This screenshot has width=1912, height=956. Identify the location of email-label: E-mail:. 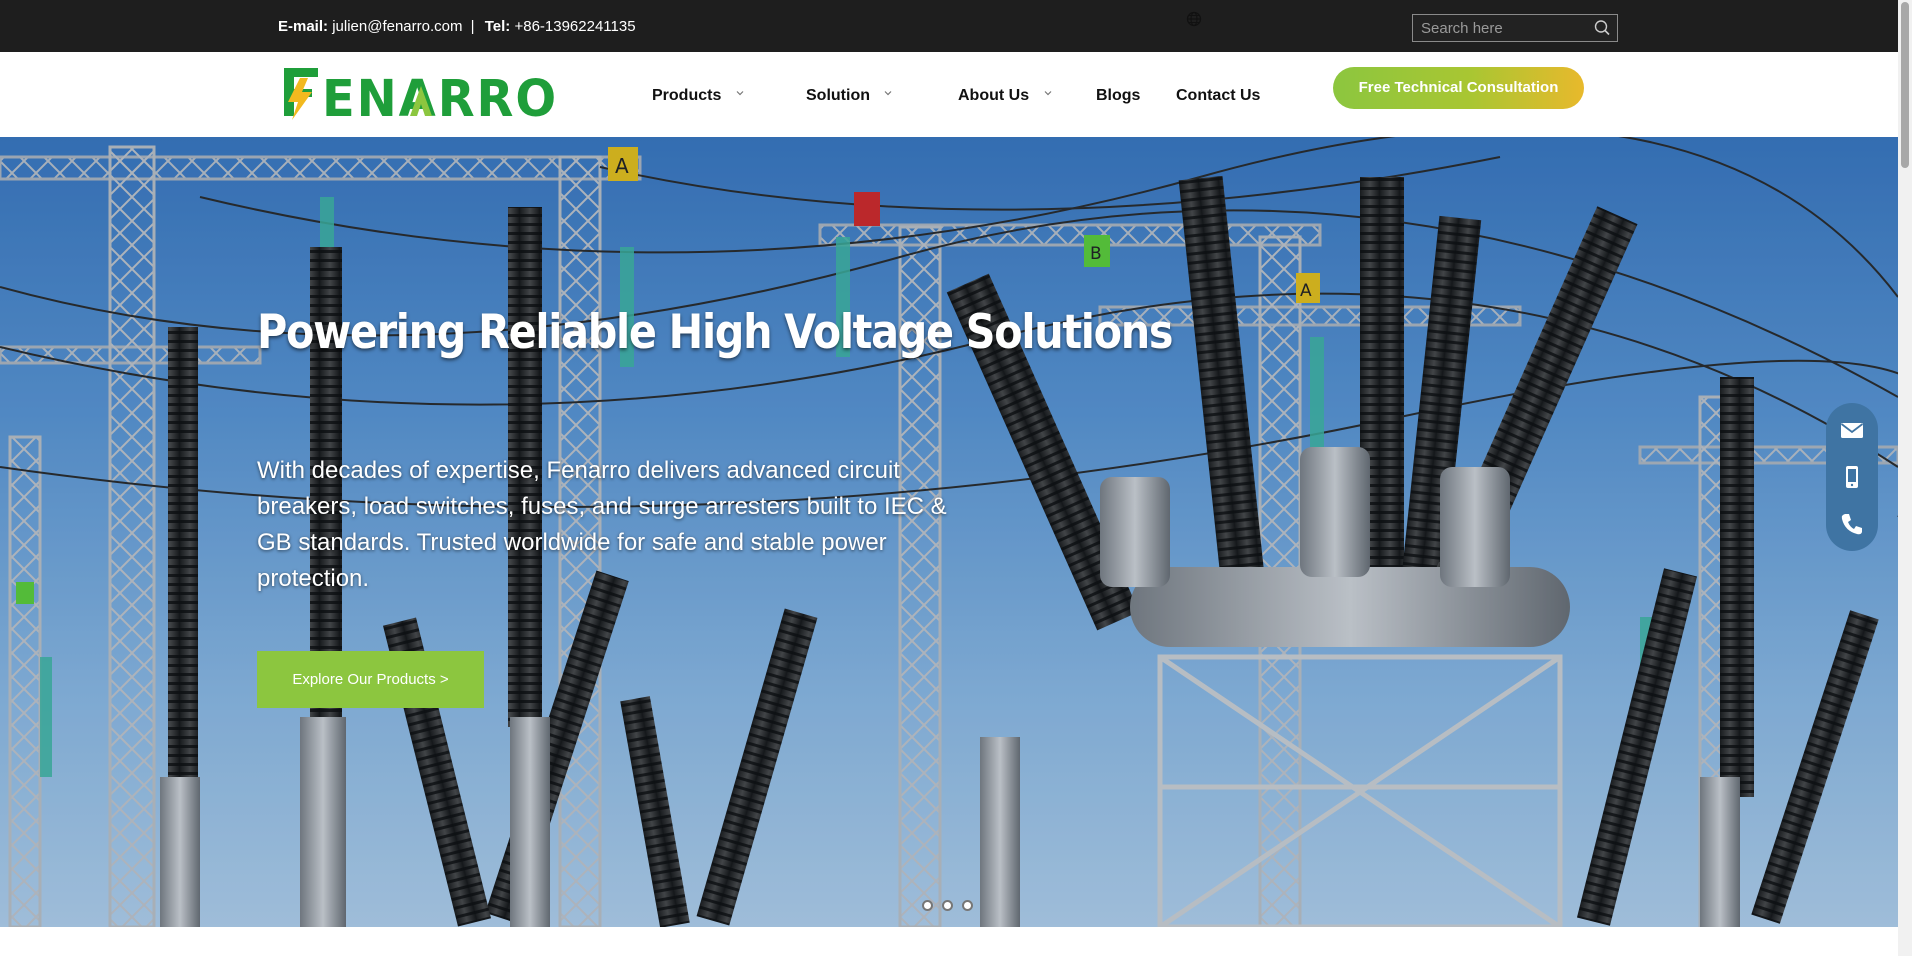
(303, 26).